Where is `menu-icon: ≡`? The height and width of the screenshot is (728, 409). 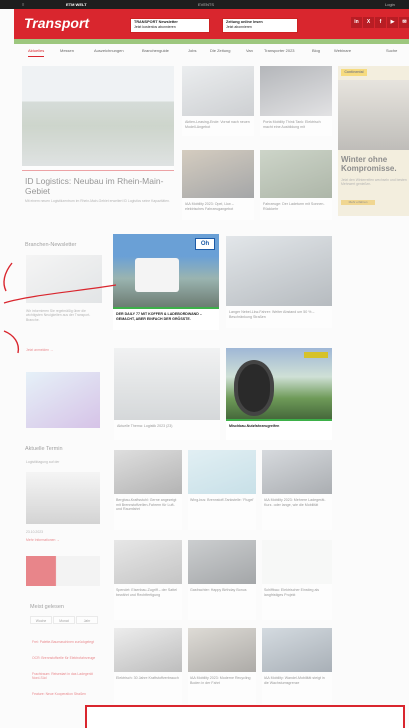 menu-icon: ≡ is located at coordinates (23, 4).